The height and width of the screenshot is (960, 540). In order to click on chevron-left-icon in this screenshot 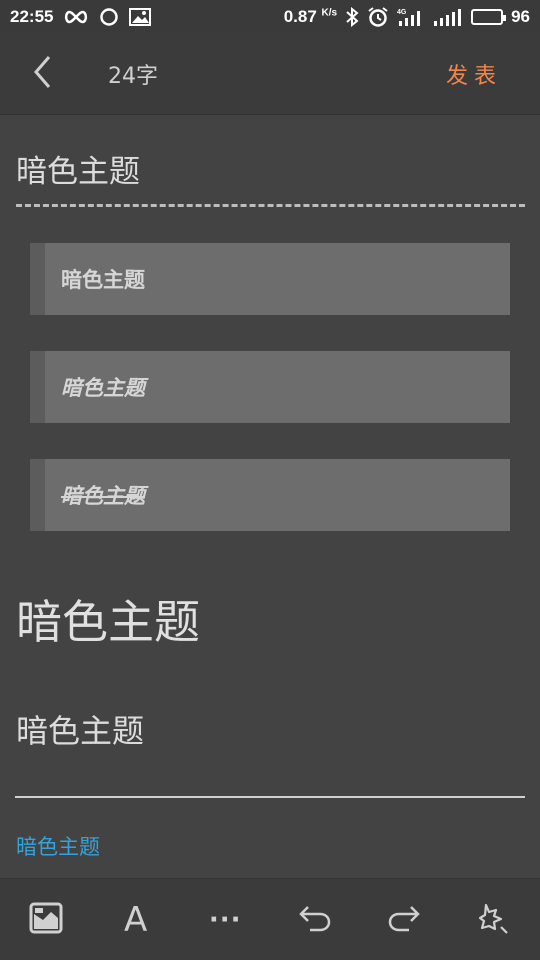, I will do `click(42, 74)`.